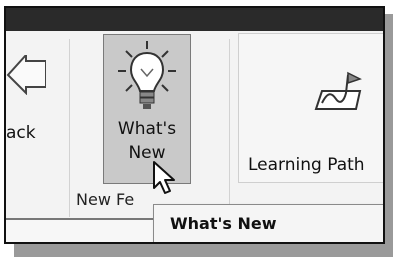 Image resolution: width=393 pixels, height=257 pixels. Describe the element at coordinates (338, 90) in the screenshot. I see `flag-path-icon` at that location.